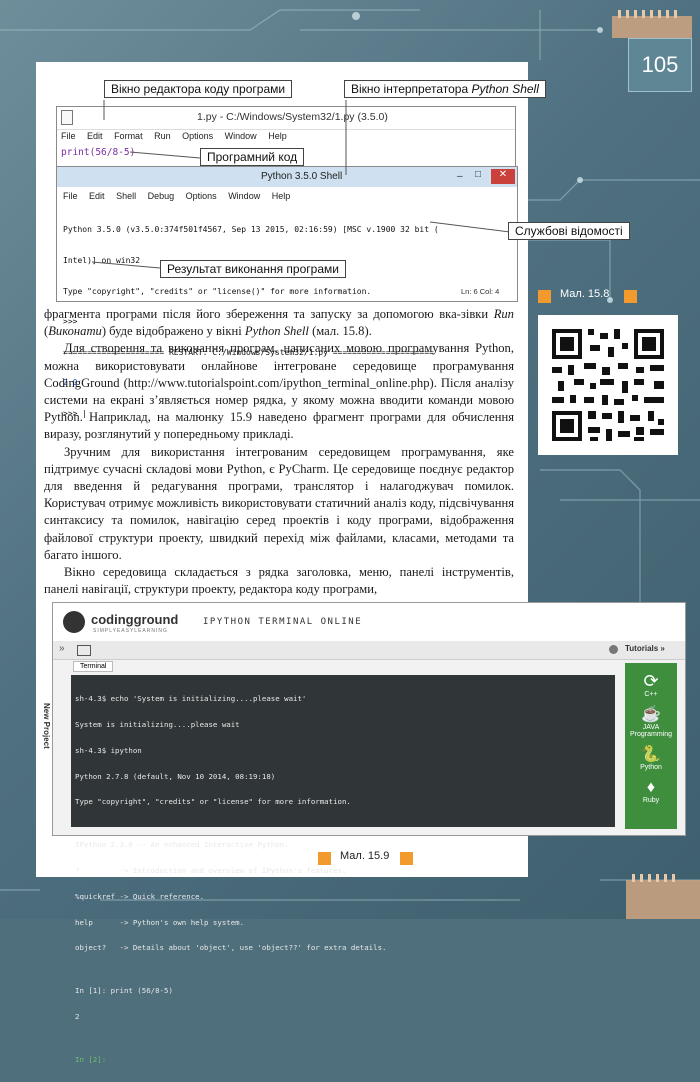 This screenshot has width=700, height=1082. What do you see at coordinates (651, 681) in the screenshot?
I see `cpp-icon: ⟳` at bounding box center [651, 681].